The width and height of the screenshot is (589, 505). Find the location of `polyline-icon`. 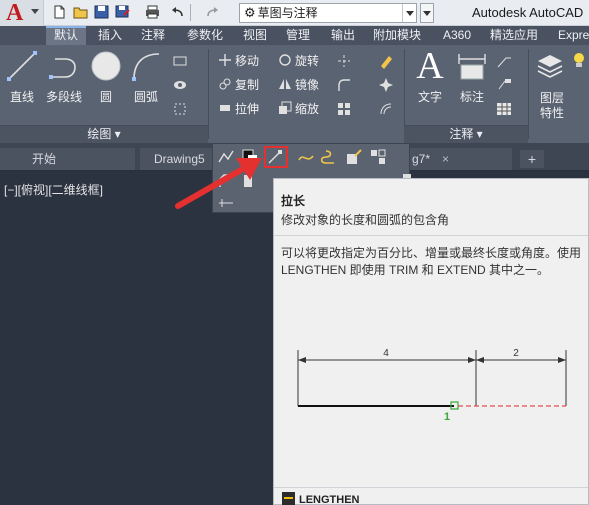

polyline-icon is located at coordinates (64, 66).